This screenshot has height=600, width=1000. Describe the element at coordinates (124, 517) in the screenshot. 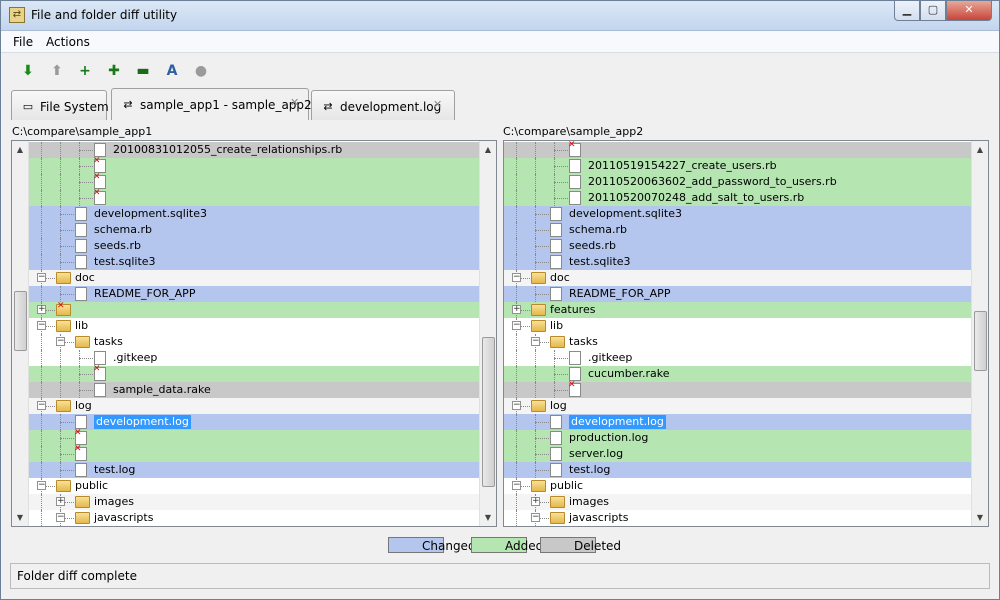

I see `tree-node-label: javascripts` at that location.